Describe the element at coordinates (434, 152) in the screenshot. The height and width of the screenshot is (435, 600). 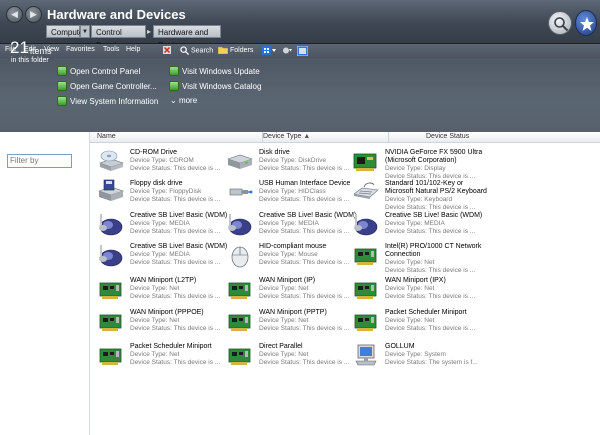
I see `device-name: NVIDIA GeForce FX 5900 Ultra` at that location.